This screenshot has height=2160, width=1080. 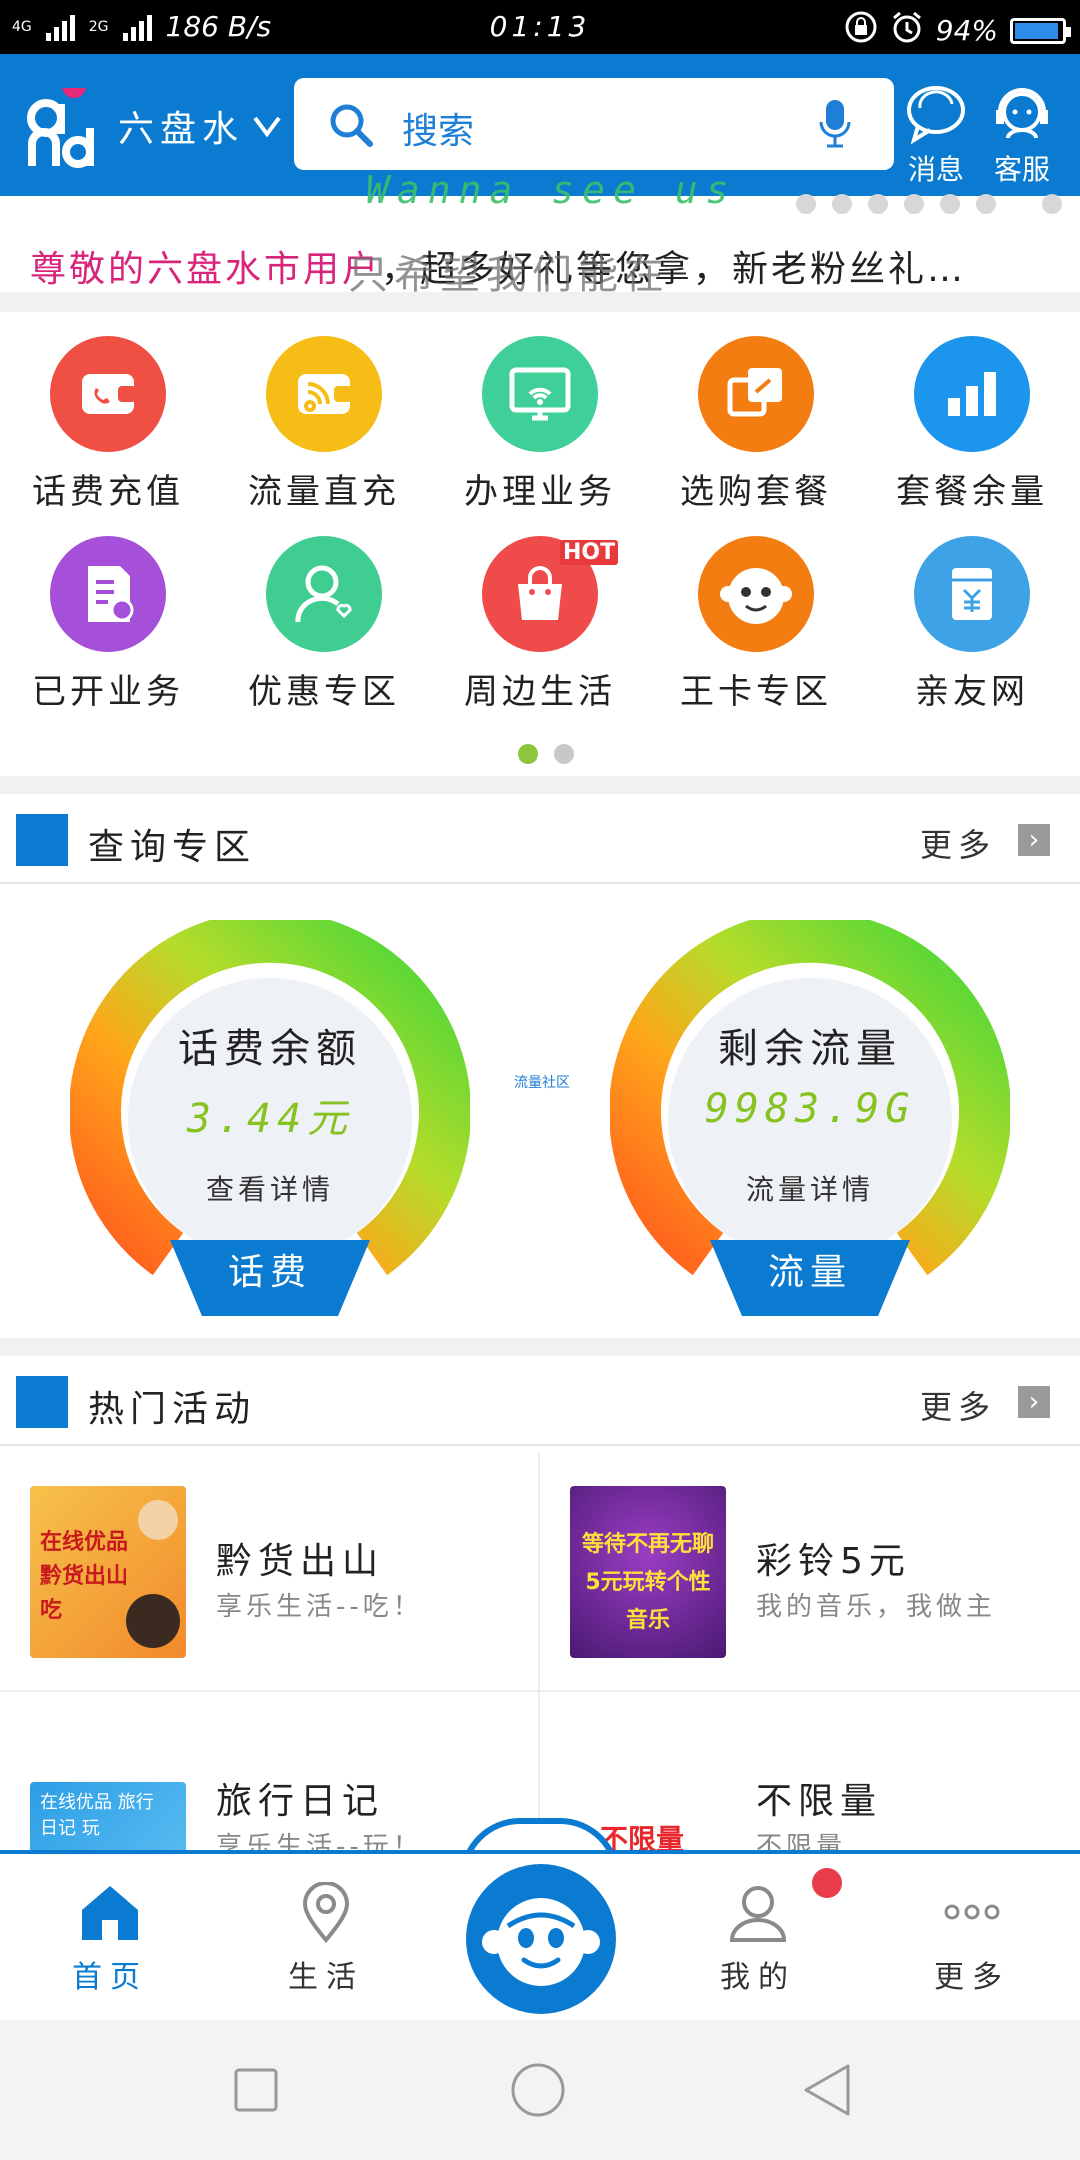 What do you see at coordinates (110, 1942) in the screenshot?
I see `tab-home: 首页` at bounding box center [110, 1942].